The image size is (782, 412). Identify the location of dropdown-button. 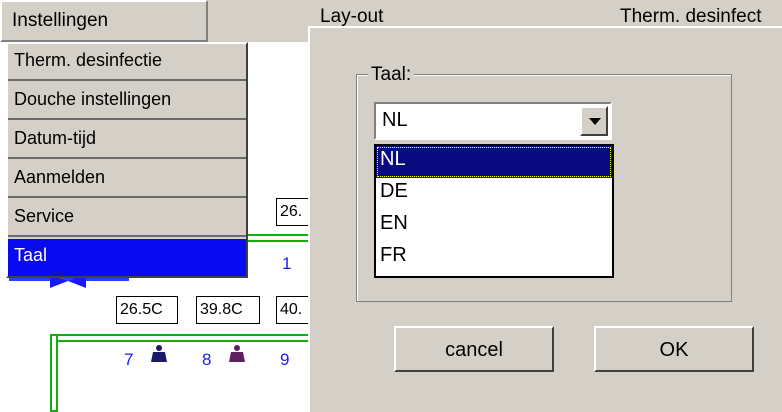
(594, 121).